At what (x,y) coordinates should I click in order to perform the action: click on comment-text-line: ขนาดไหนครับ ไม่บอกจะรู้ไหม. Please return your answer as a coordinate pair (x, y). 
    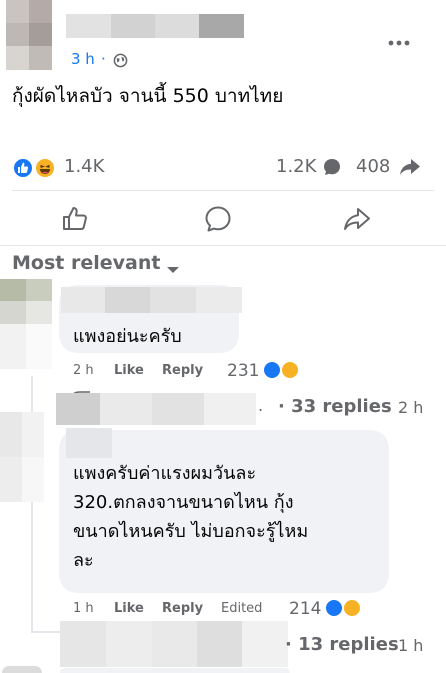
    Looking at the image, I should click on (191, 531).